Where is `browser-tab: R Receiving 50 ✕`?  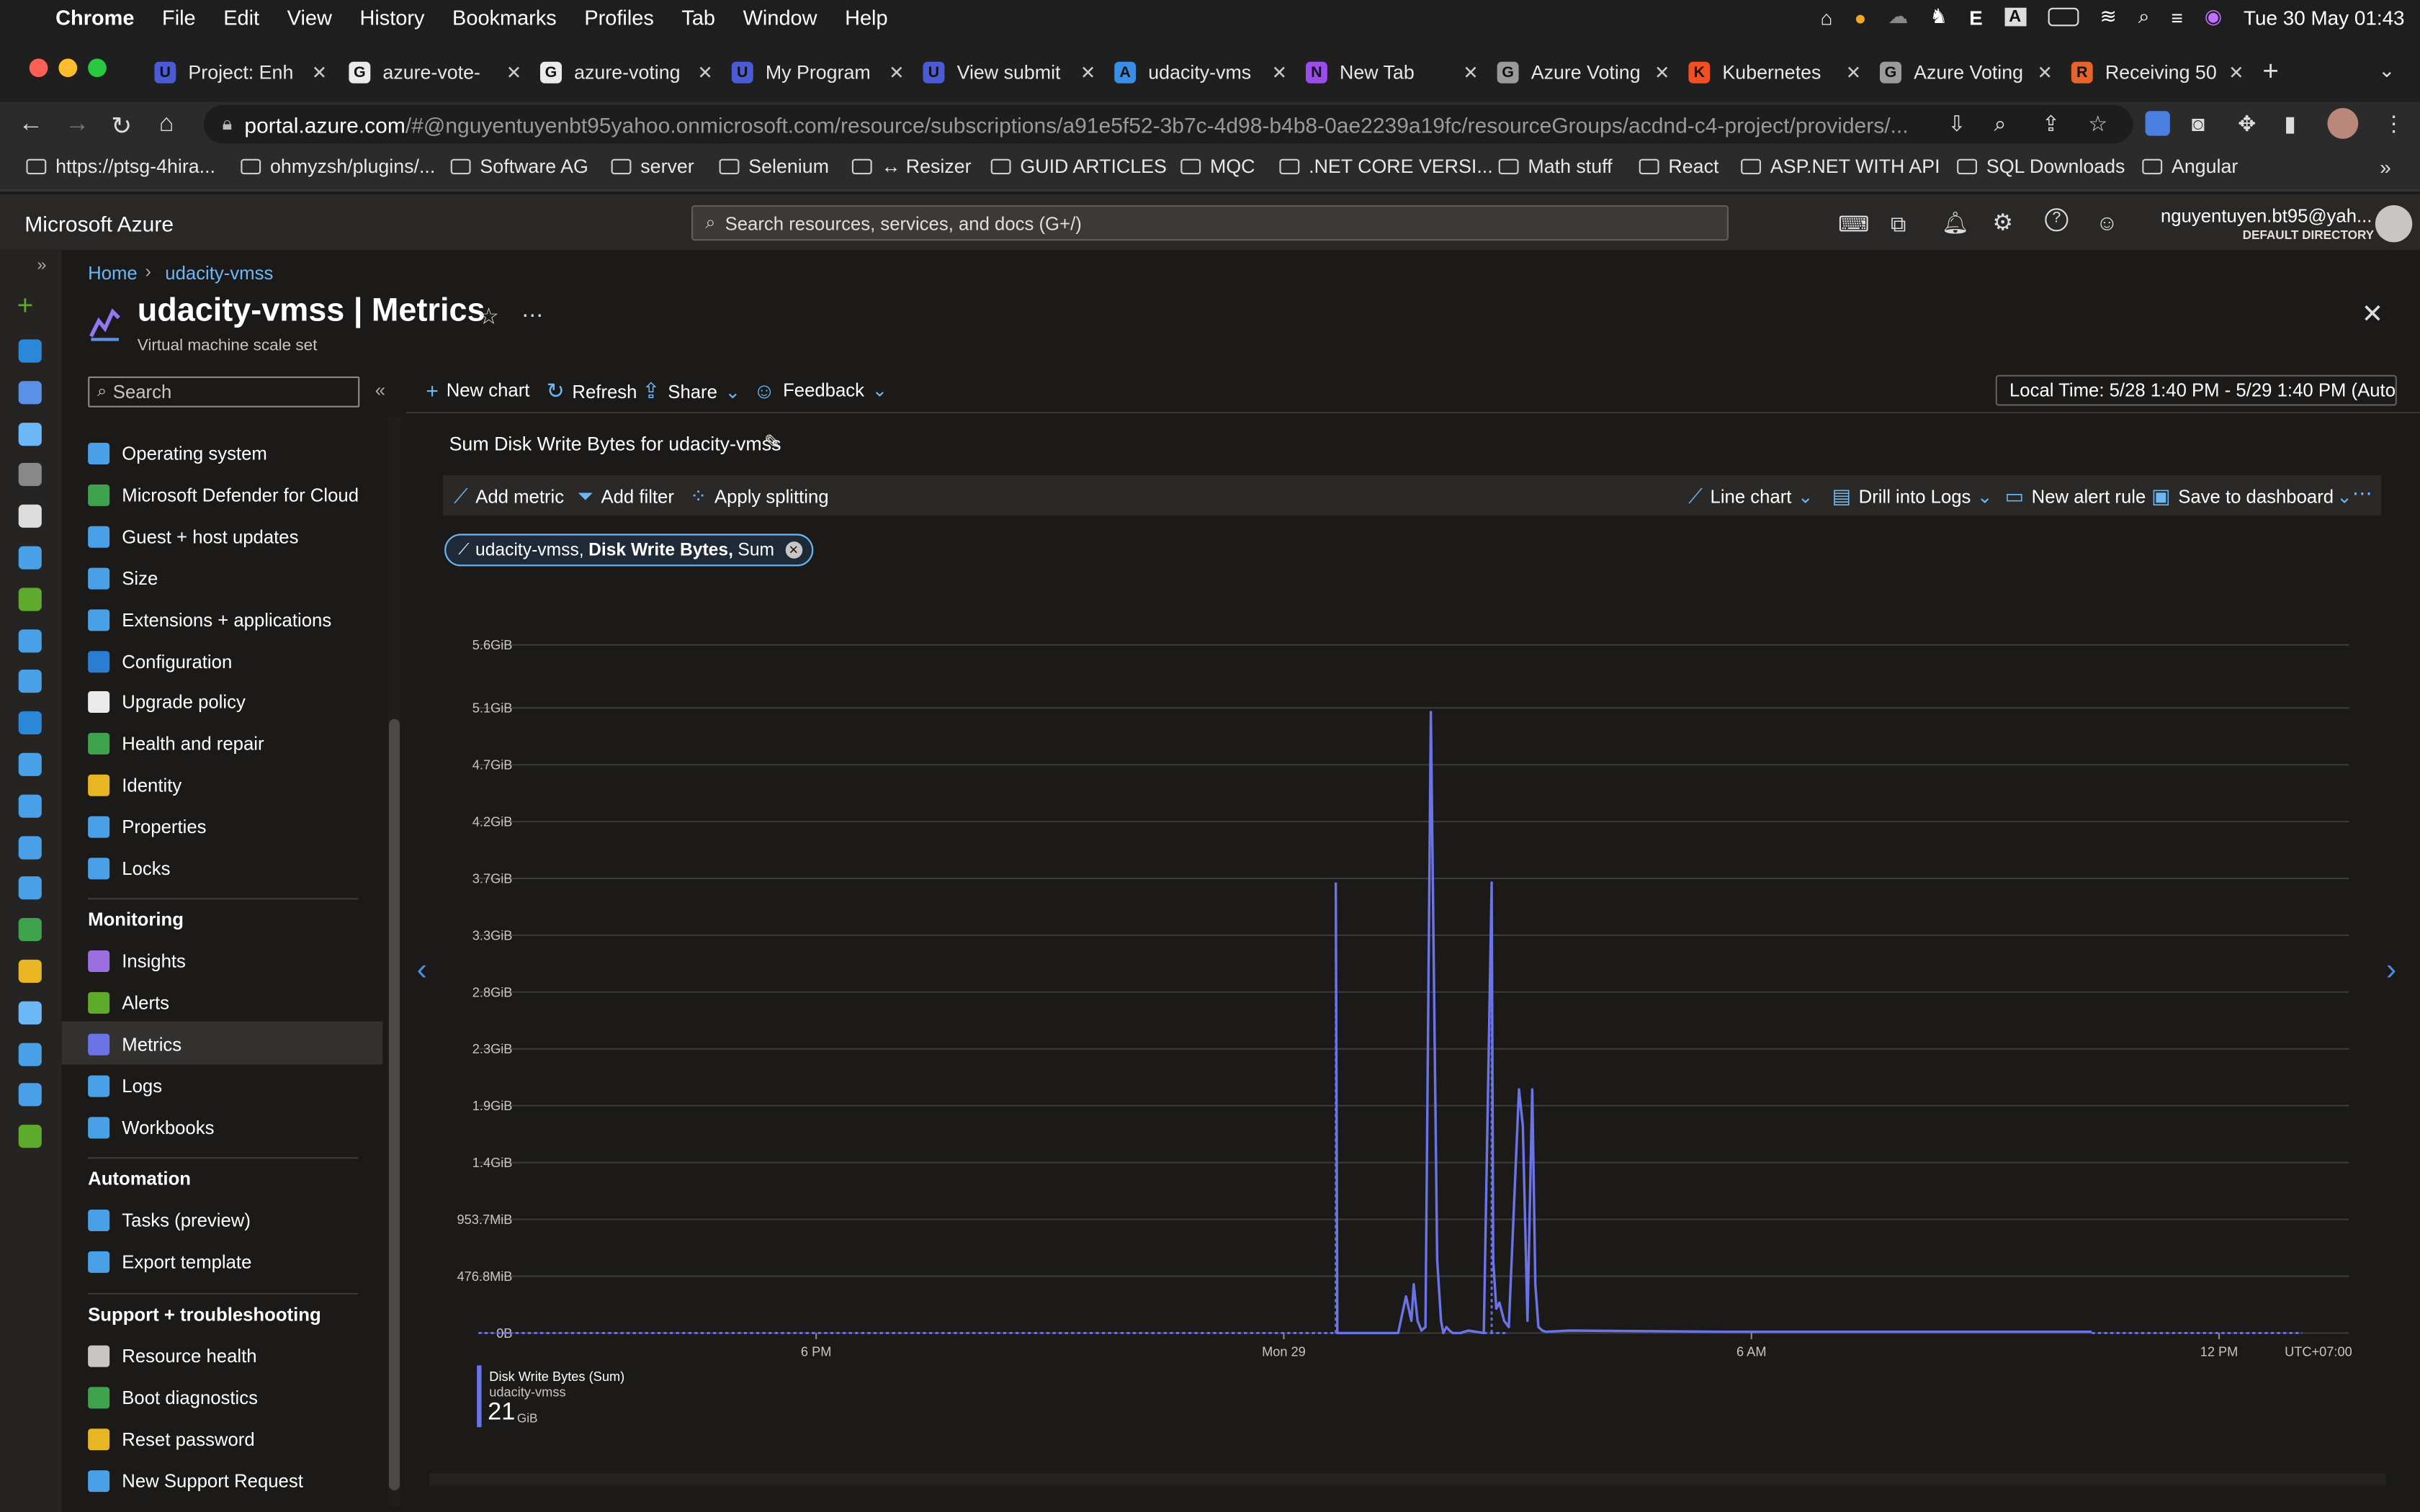 browser-tab: R Receiving 50 ✕ is located at coordinates (2157, 72).